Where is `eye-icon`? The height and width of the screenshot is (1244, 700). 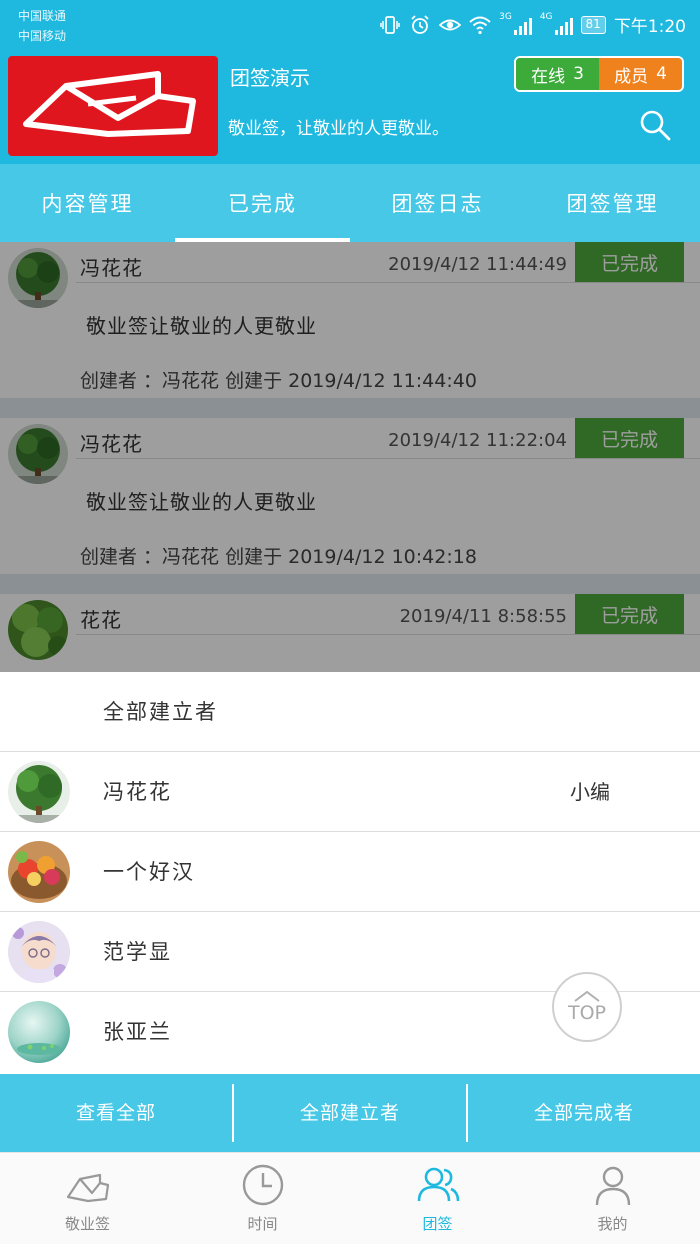 eye-icon is located at coordinates (450, 24).